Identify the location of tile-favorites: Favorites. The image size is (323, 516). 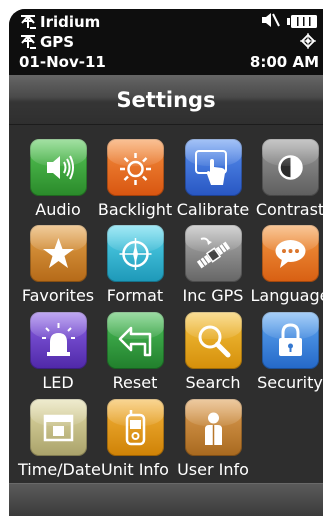
(58, 265).